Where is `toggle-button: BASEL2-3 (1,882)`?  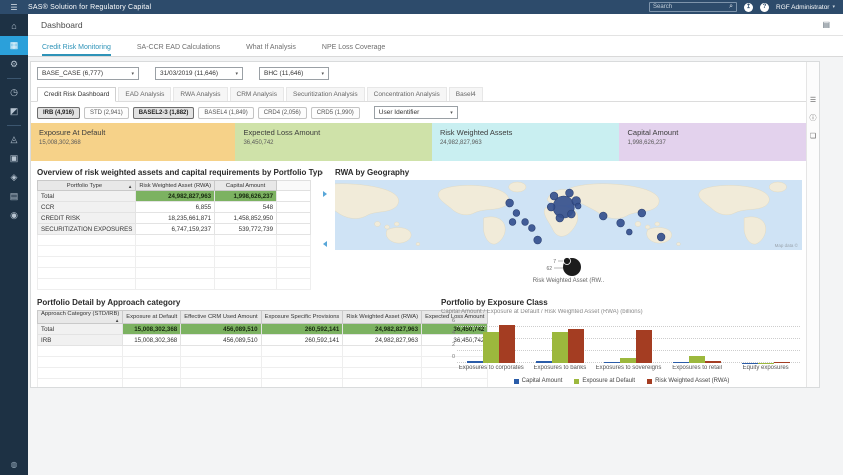 toggle-button: BASEL2-3 (1,882) is located at coordinates (163, 112).